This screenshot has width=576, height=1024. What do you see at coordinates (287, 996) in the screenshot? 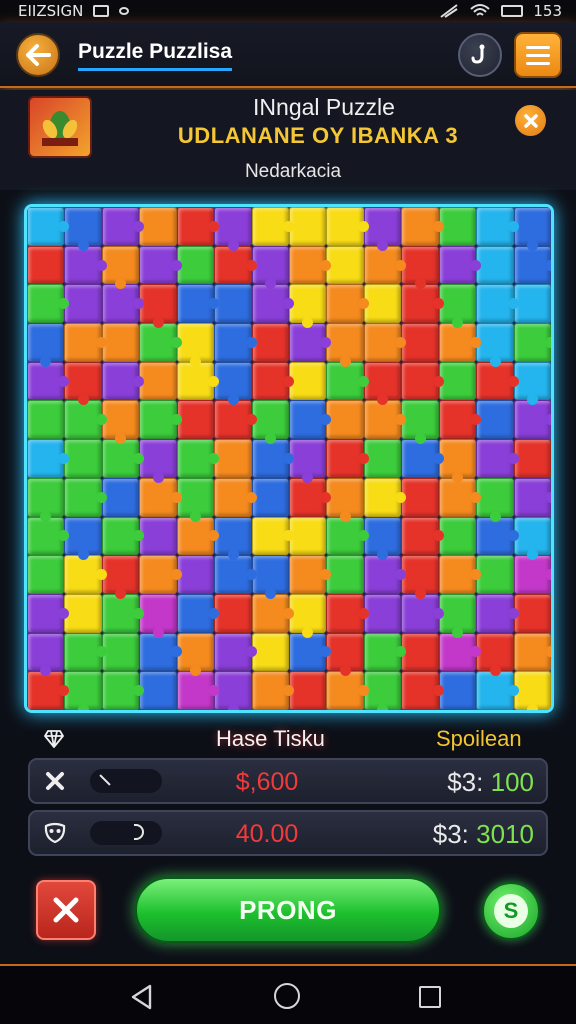
I see `nav-home-icon` at bounding box center [287, 996].